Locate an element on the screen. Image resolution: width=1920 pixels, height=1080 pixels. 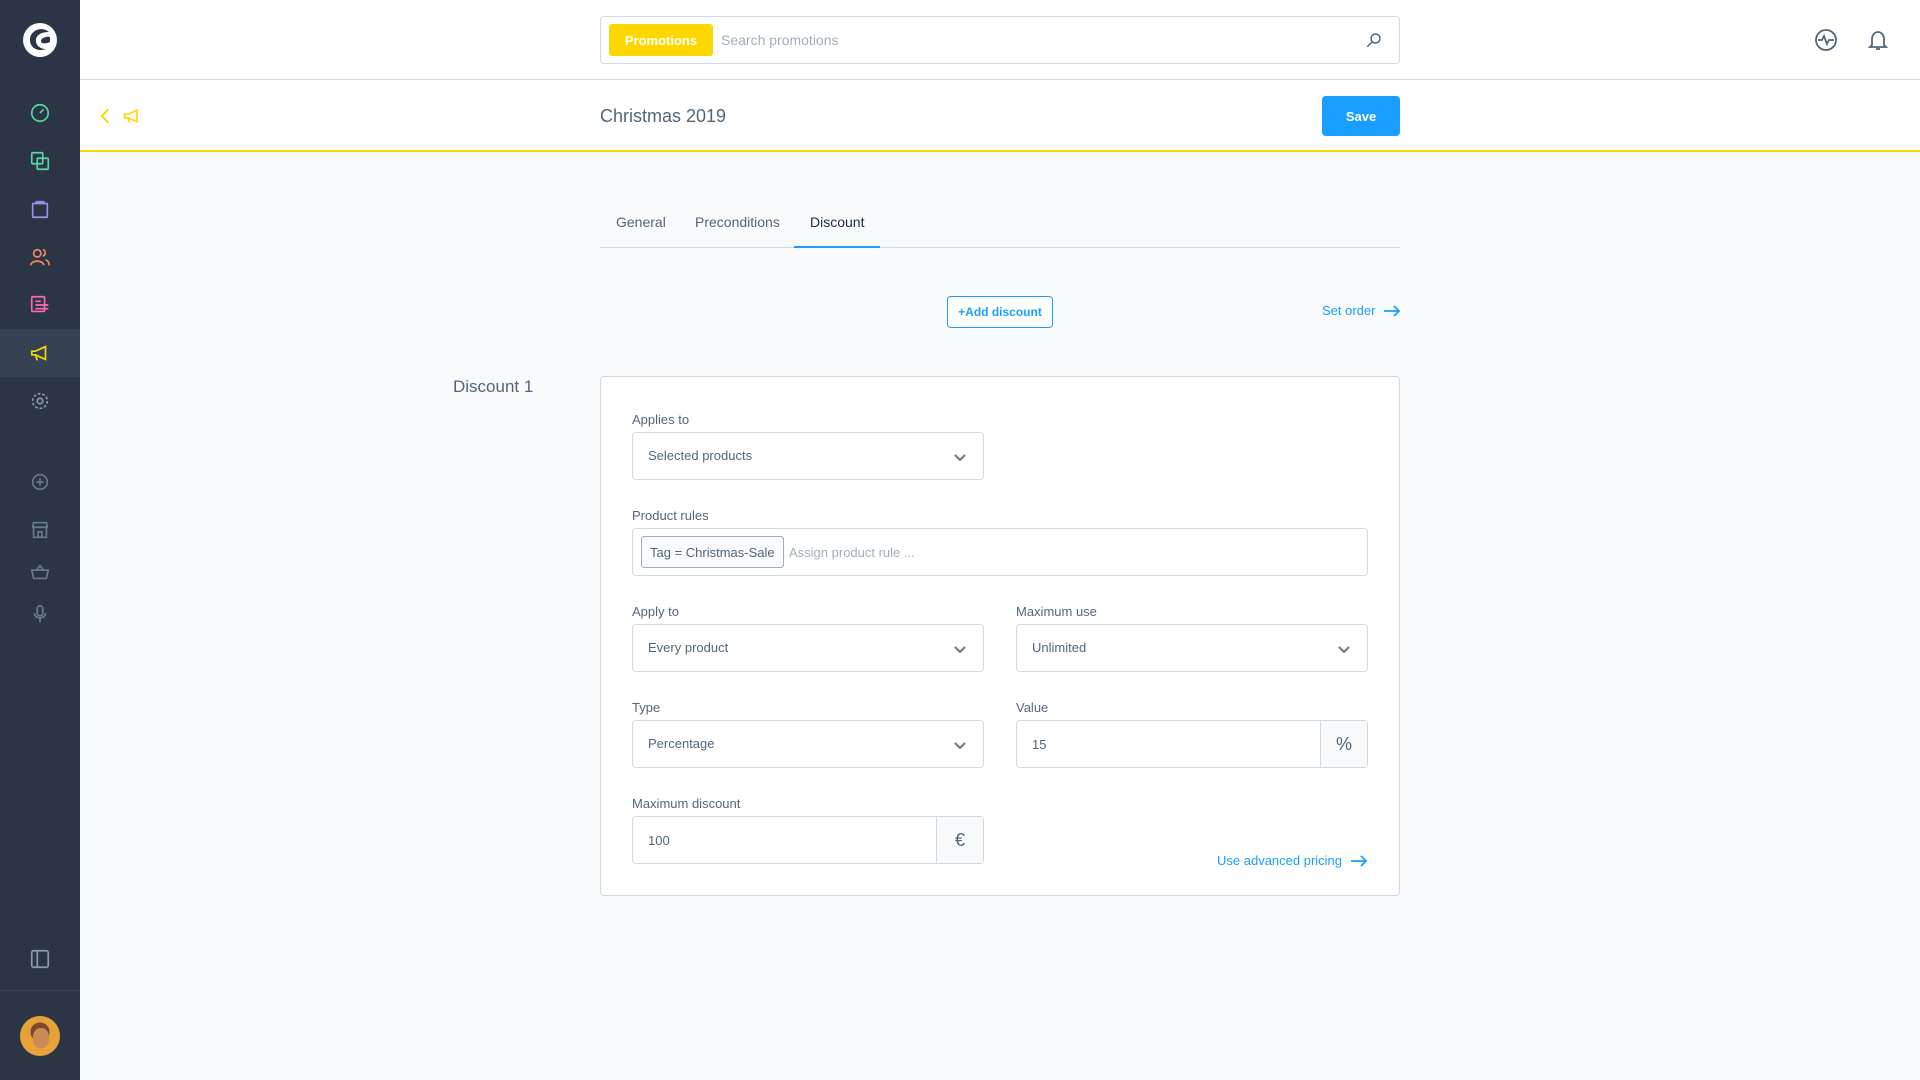
maximum-use-value: Unlimited is located at coordinates (1059, 647).